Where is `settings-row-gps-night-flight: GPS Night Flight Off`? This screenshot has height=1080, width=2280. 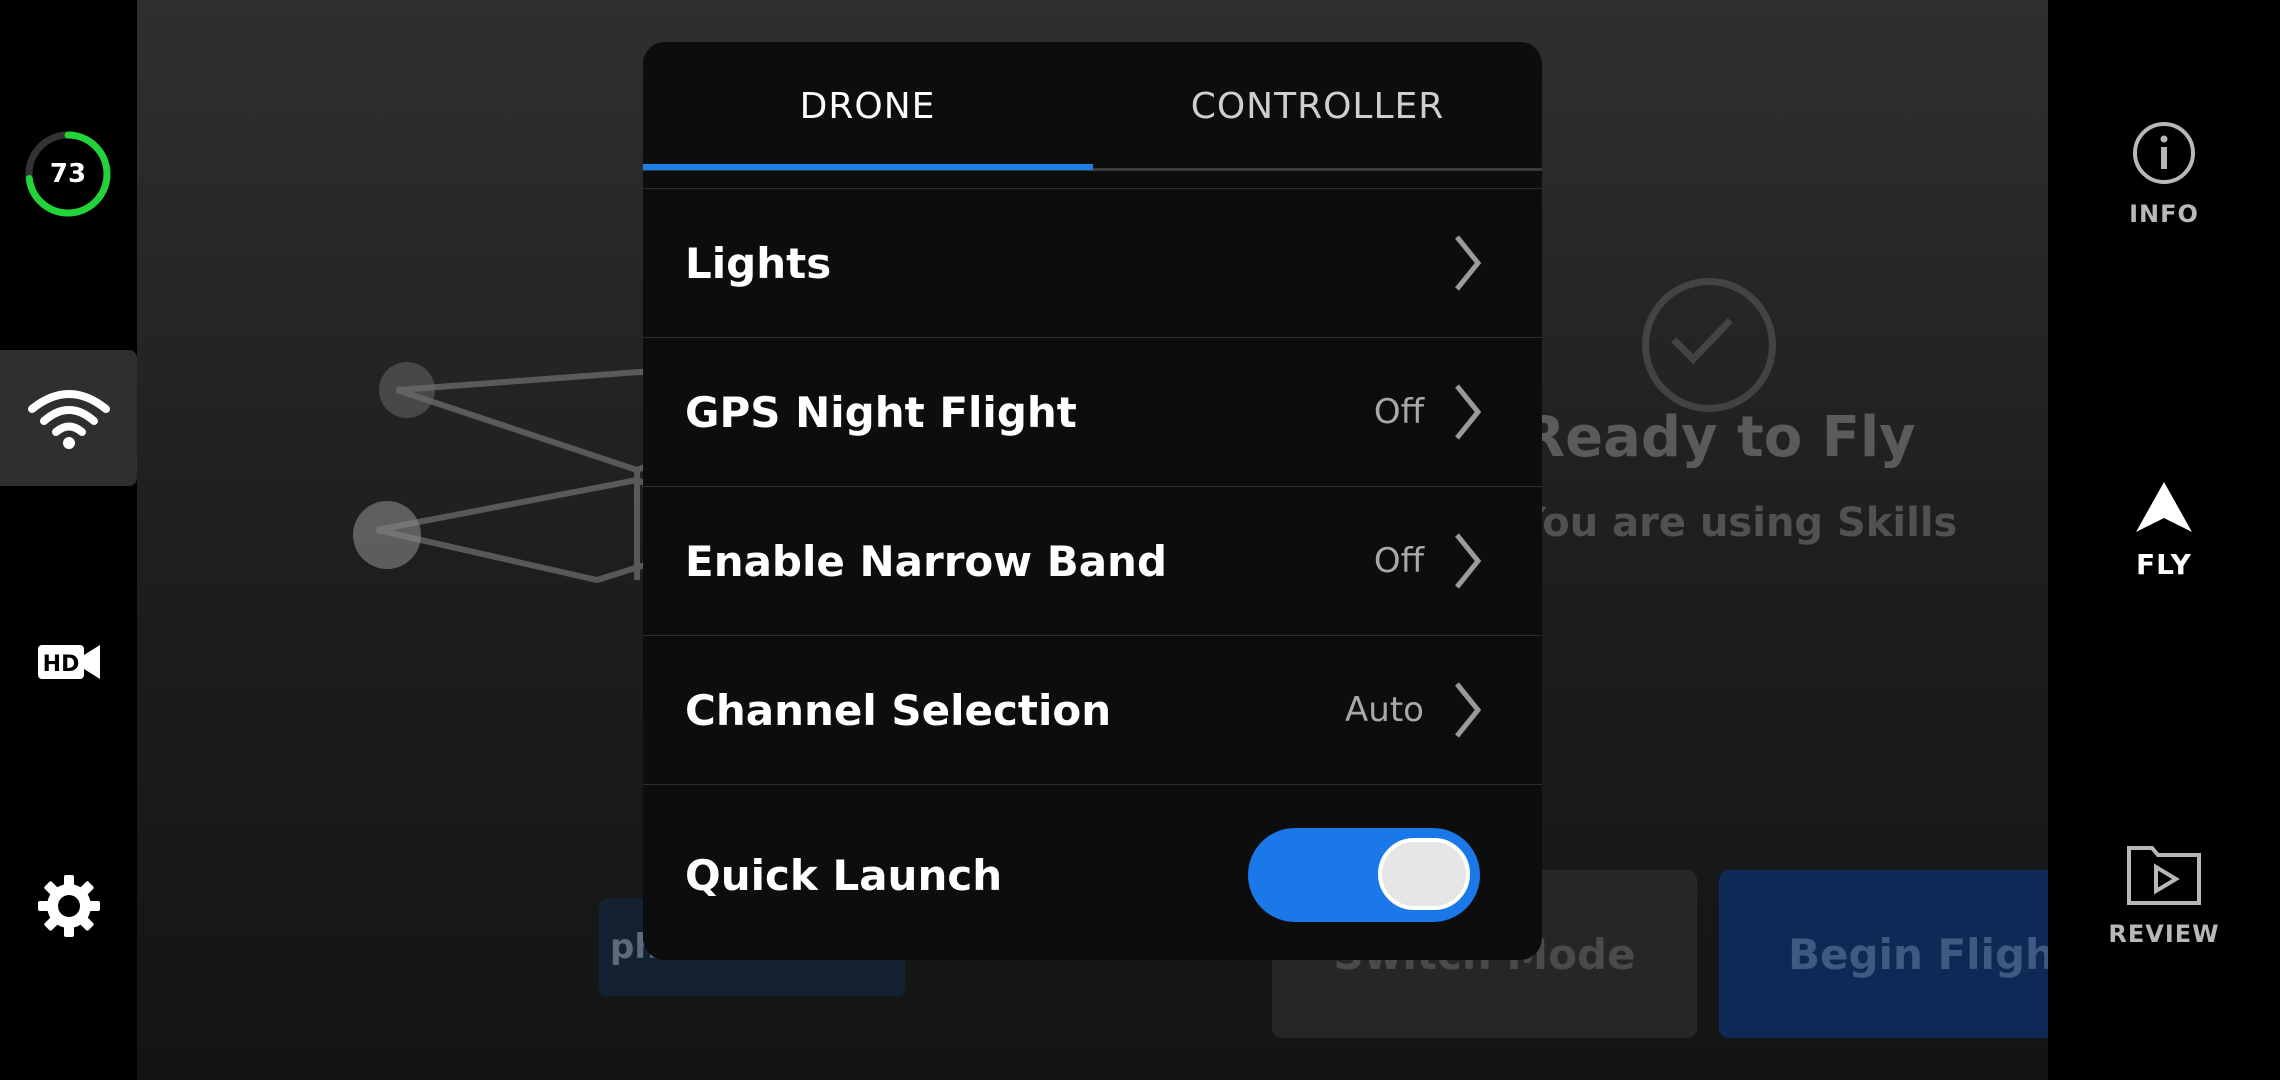 settings-row-gps-night-flight: GPS Night Flight Off is located at coordinates (1092, 411).